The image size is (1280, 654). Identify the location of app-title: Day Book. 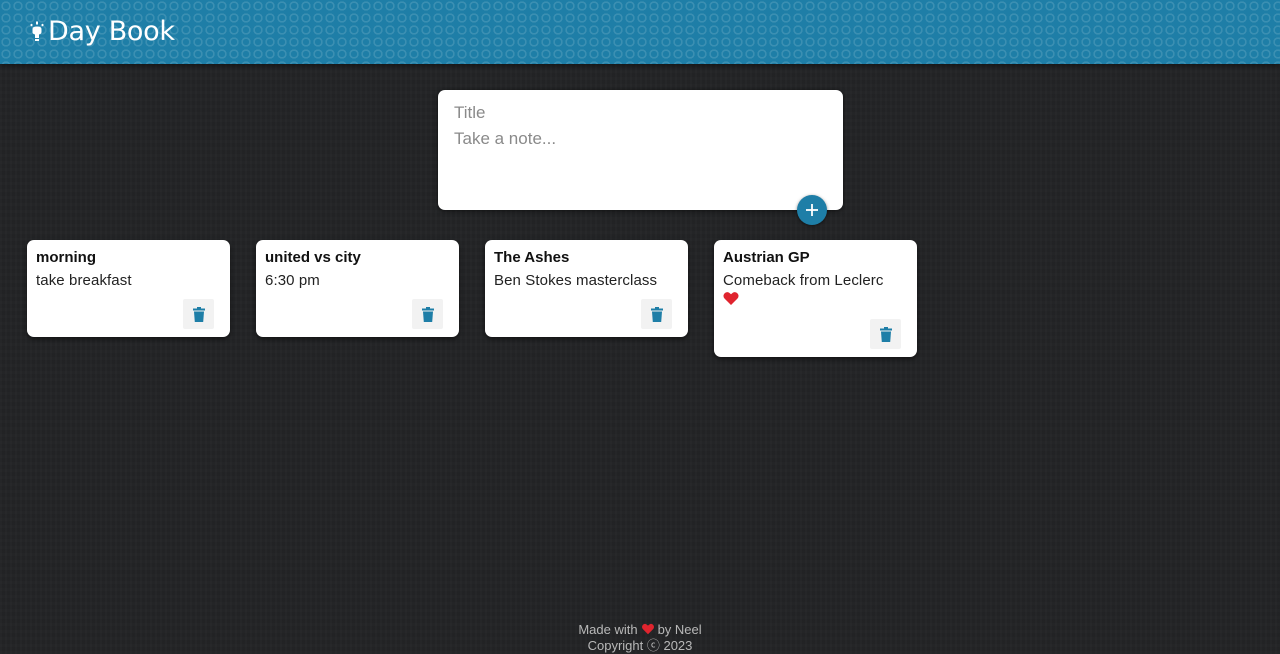
(111, 31).